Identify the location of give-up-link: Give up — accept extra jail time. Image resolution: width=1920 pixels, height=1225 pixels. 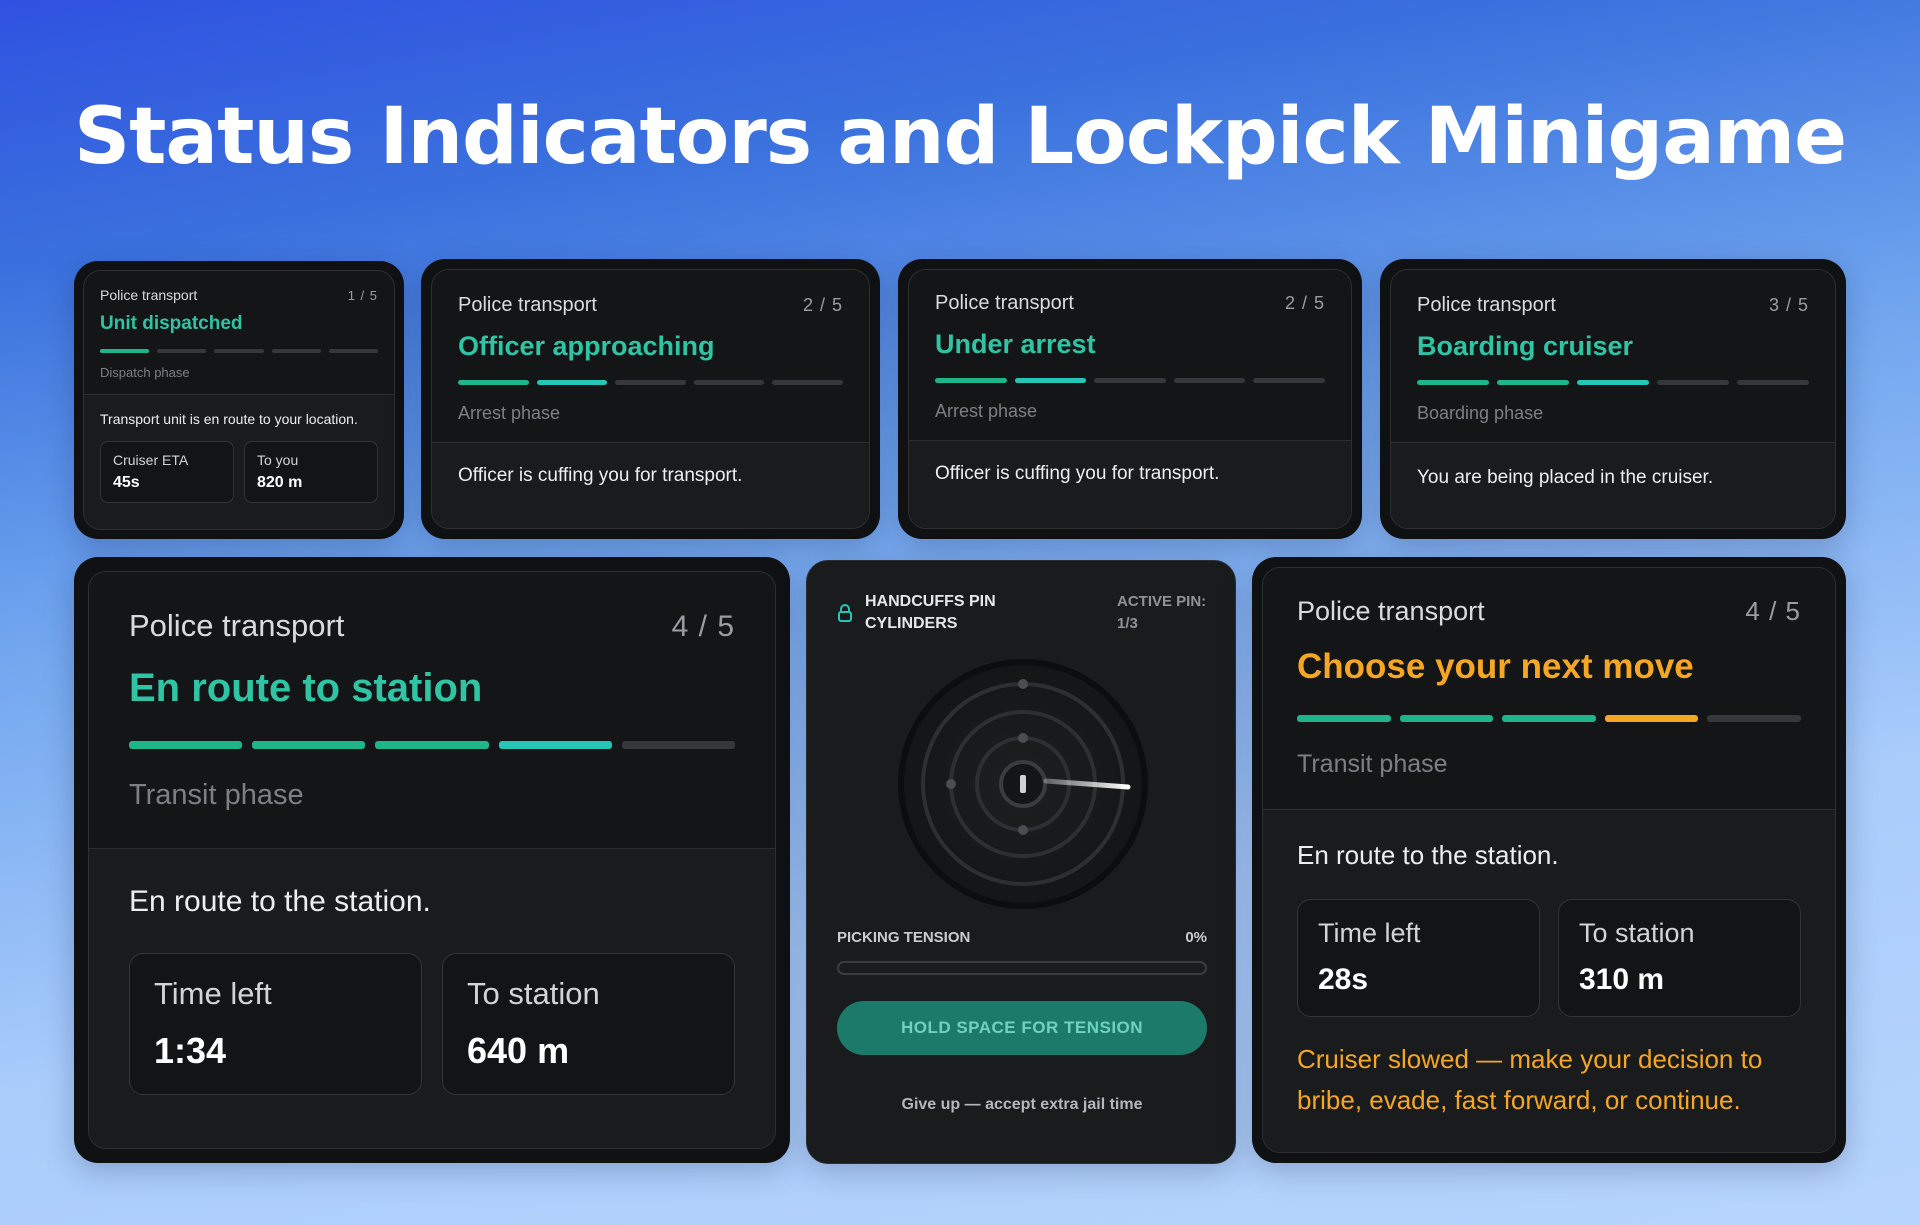
(1022, 1105).